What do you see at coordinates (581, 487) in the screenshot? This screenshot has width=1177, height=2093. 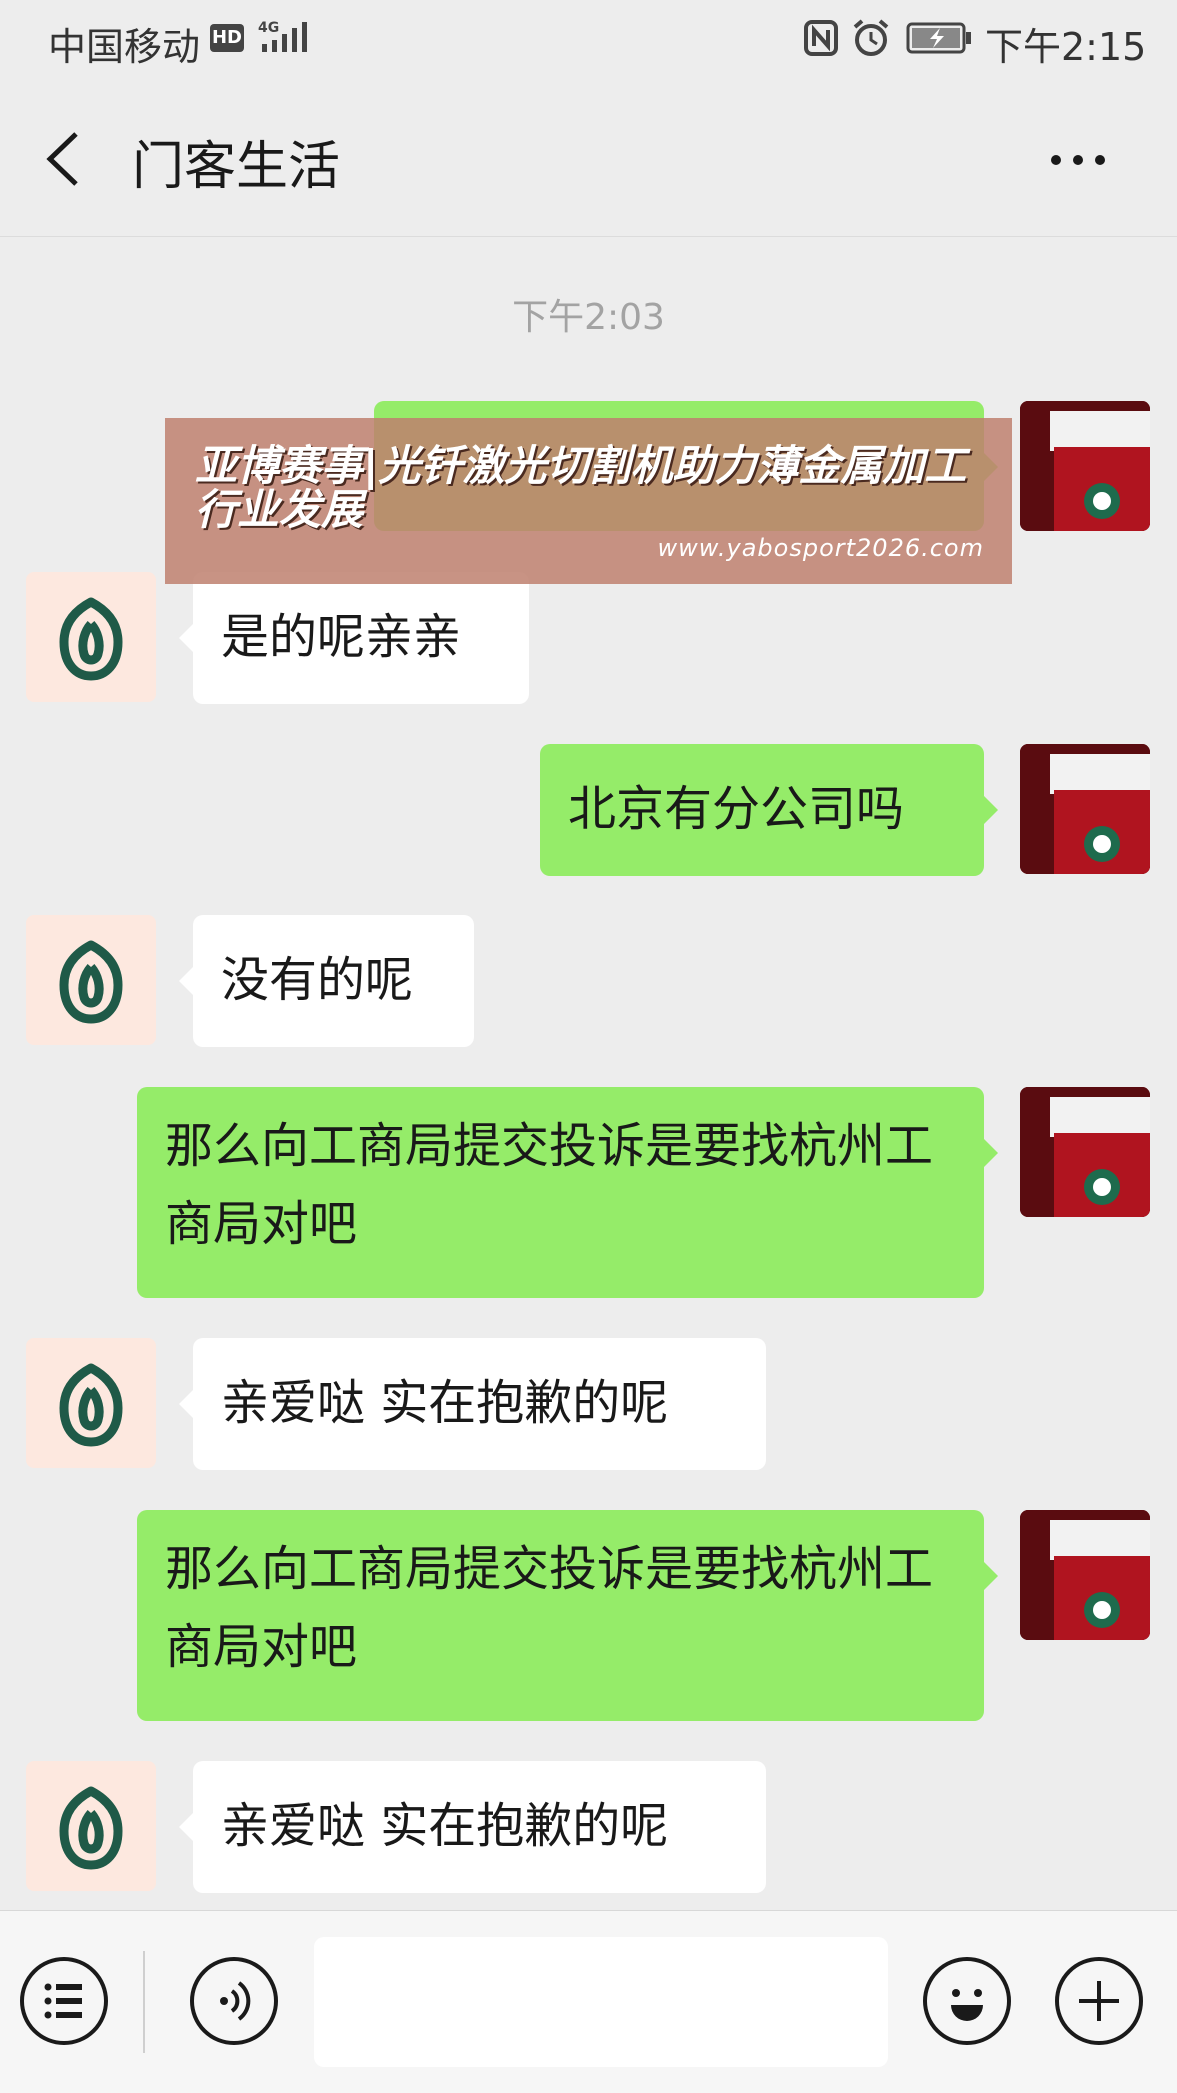 I see `overlay-headline: 亚博赛事|光钎激光切割机助力薄金属加工行业发展` at bounding box center [581, 487].